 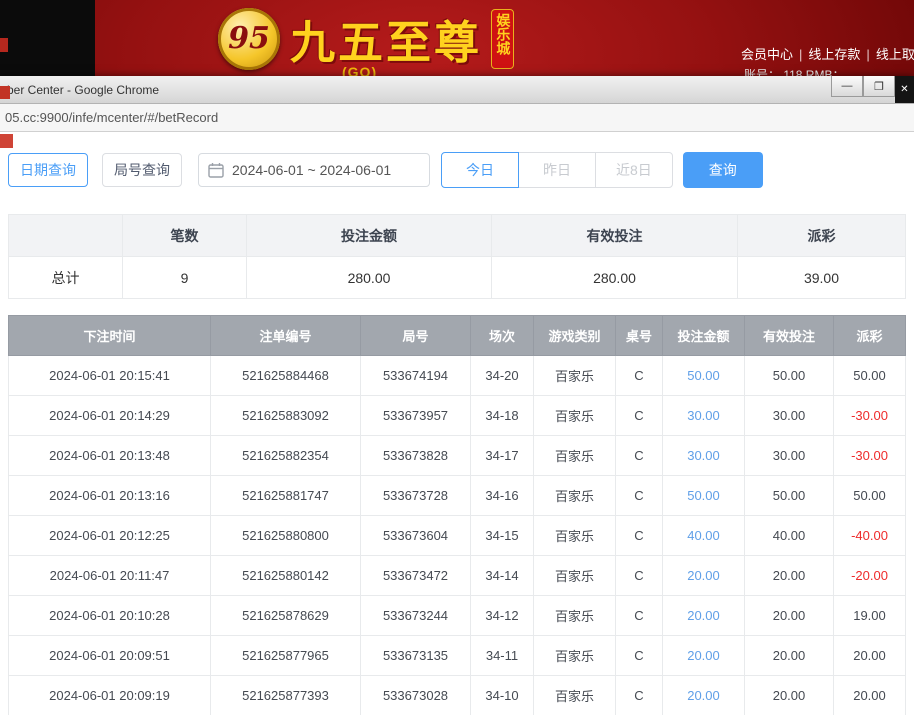 I want to click on round-id: 533674194, so click(x=415, y=375).